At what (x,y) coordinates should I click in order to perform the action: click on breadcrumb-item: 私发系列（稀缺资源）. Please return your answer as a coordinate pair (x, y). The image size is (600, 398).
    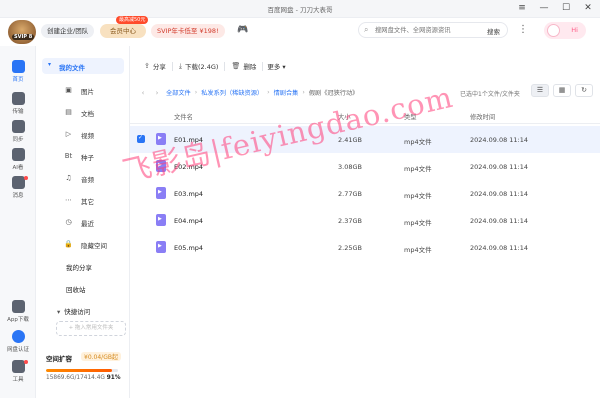
    Looking at the image, I should click on (232, 92).